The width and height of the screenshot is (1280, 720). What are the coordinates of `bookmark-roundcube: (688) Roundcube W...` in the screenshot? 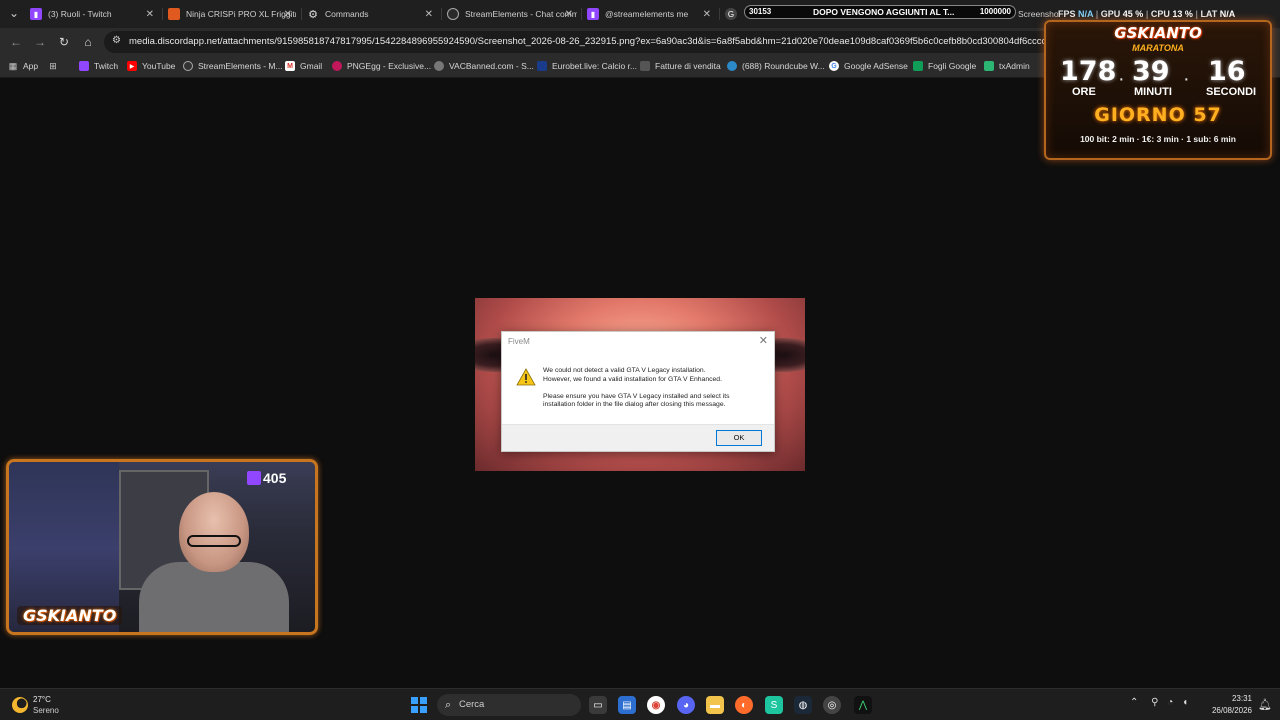 It's located at (776, 66).